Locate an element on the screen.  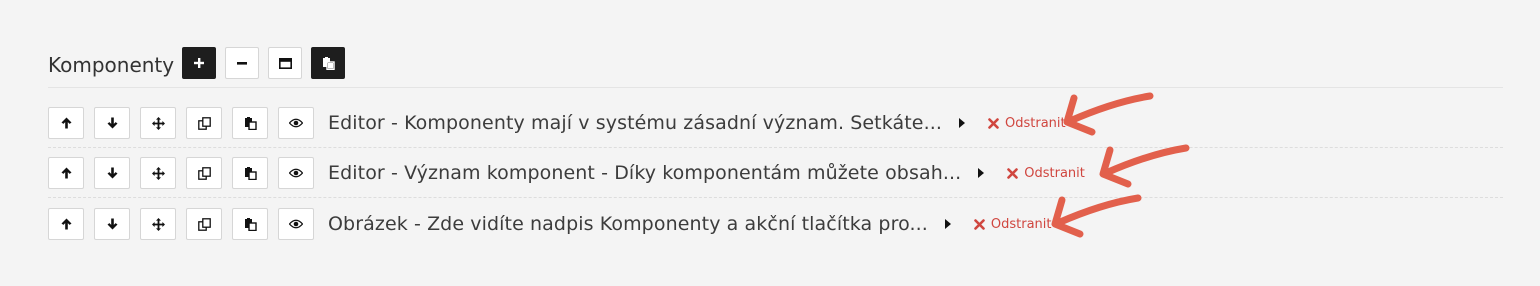
components-header: Komponenty is located at coordinates (201, 63).